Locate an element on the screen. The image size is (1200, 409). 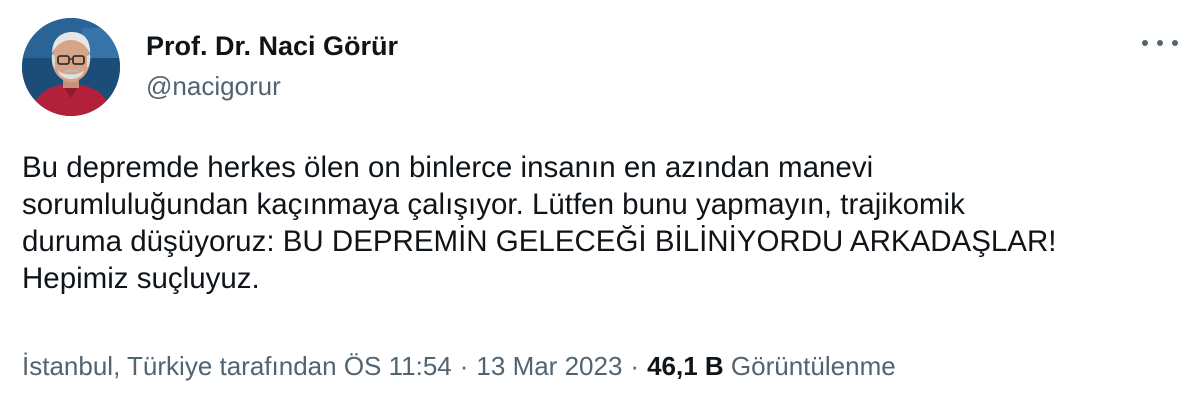
author-handle: @nacigorur is located at coordinates (272, 86).